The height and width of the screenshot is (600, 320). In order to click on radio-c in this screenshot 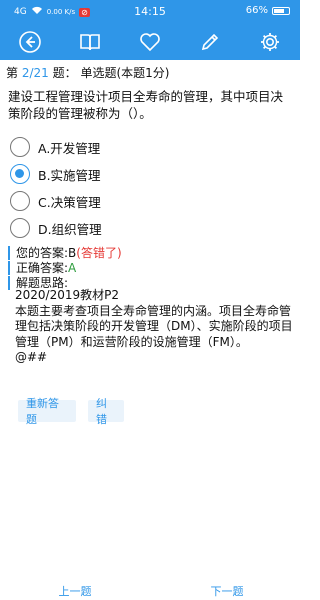, I will do `click(20, 201)`.